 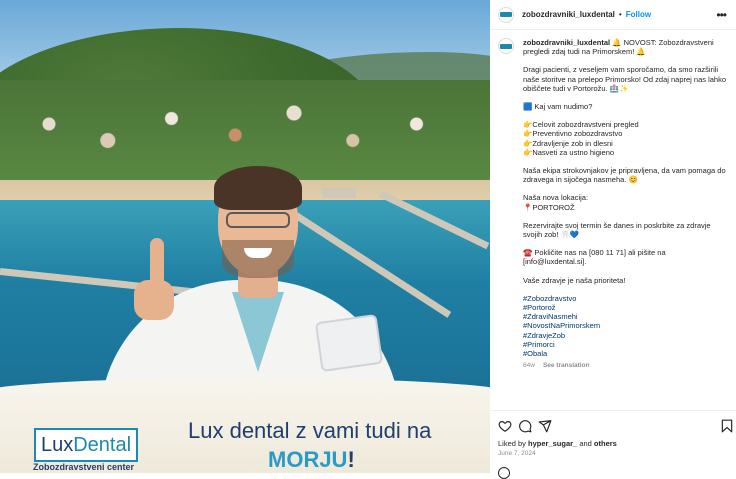 I want to click on luxdental-logo: Lux Dental, so click(x=86, y=445).